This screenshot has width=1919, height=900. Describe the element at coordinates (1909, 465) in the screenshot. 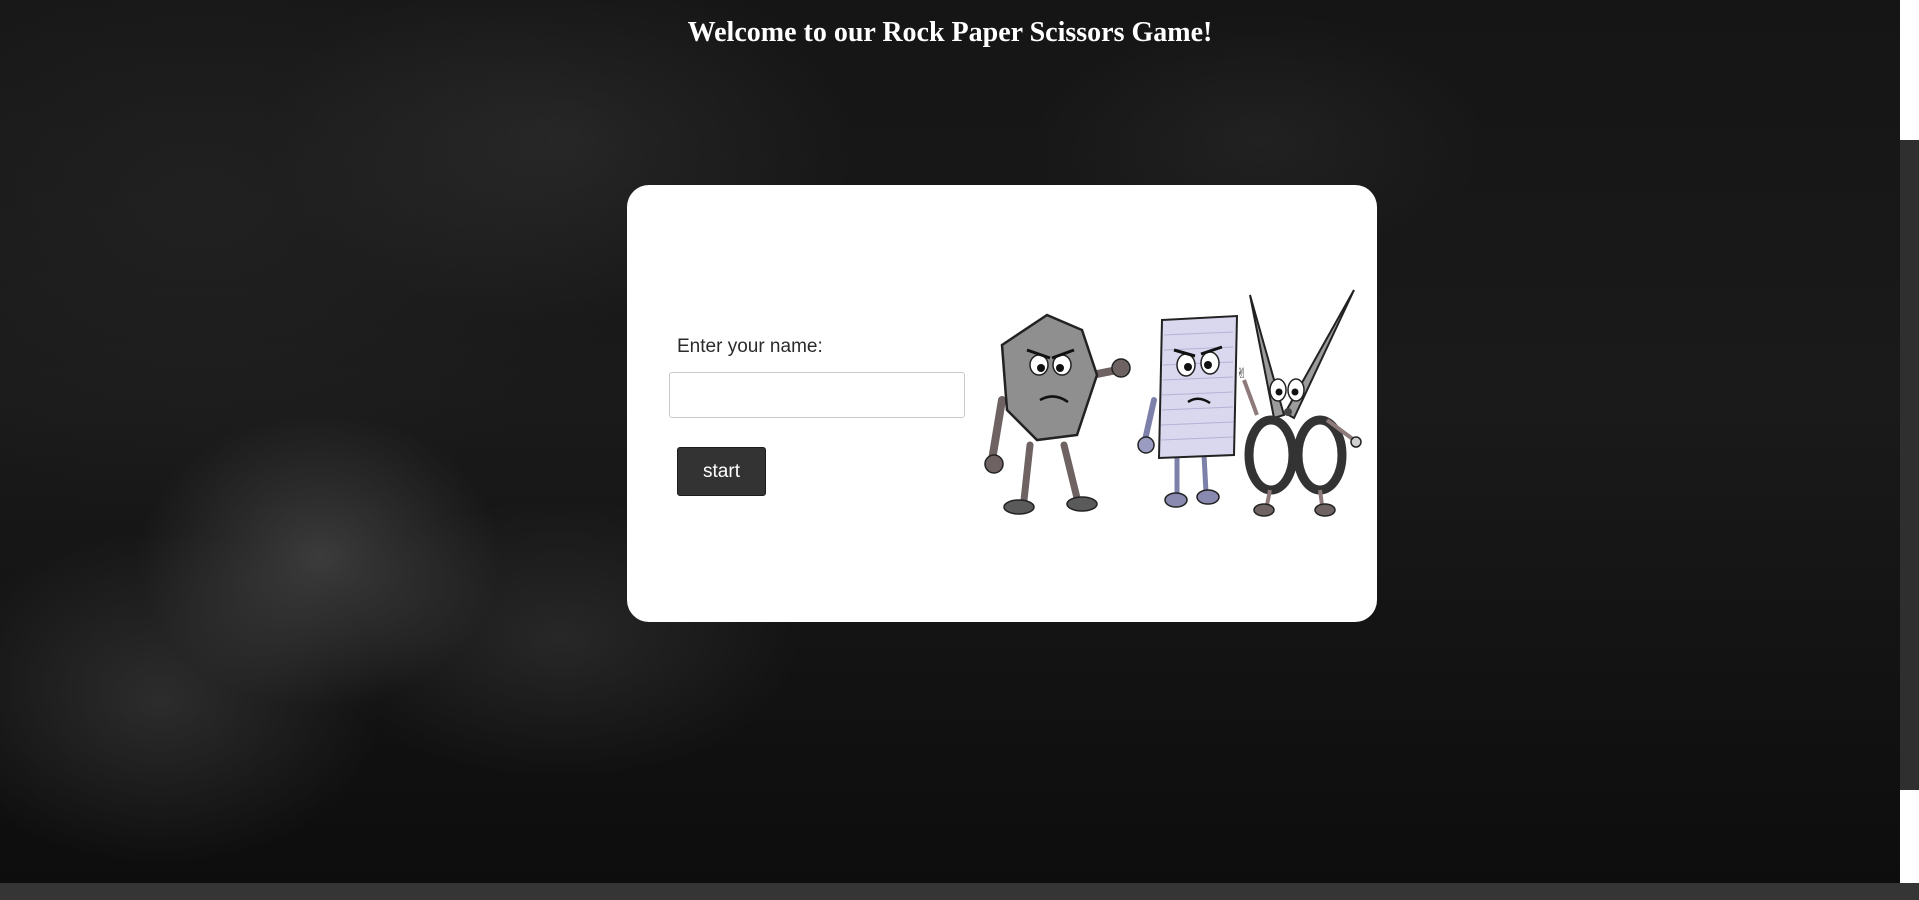

I see `vertical-scrollbar-thumb` at that location.